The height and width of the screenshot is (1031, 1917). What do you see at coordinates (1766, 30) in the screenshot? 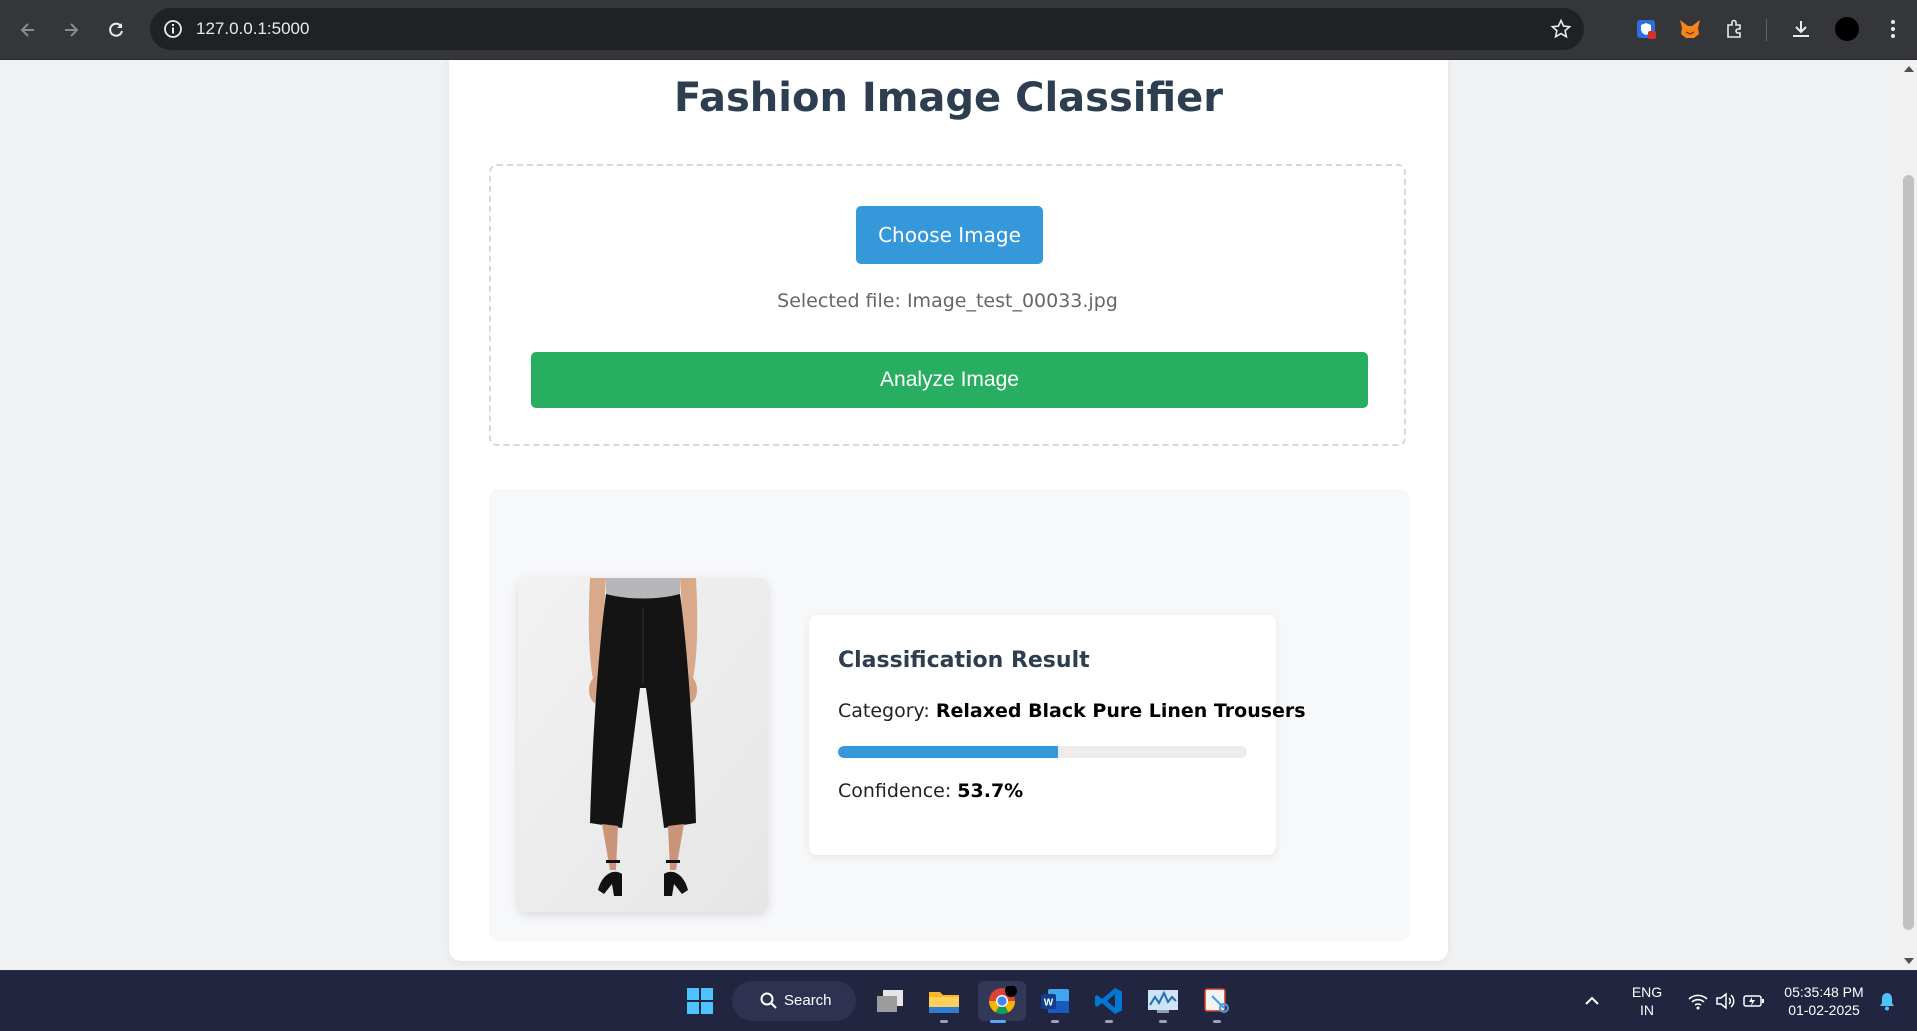
I see `toolbar-divider` at bounding box center [1766, 30].